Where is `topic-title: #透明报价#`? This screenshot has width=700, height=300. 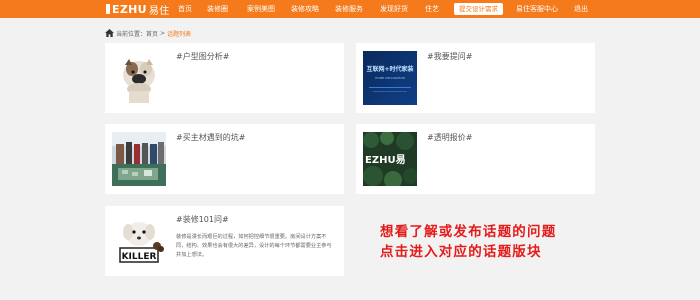 topic-title: #透明报价# is located at coordinates (449, 137).